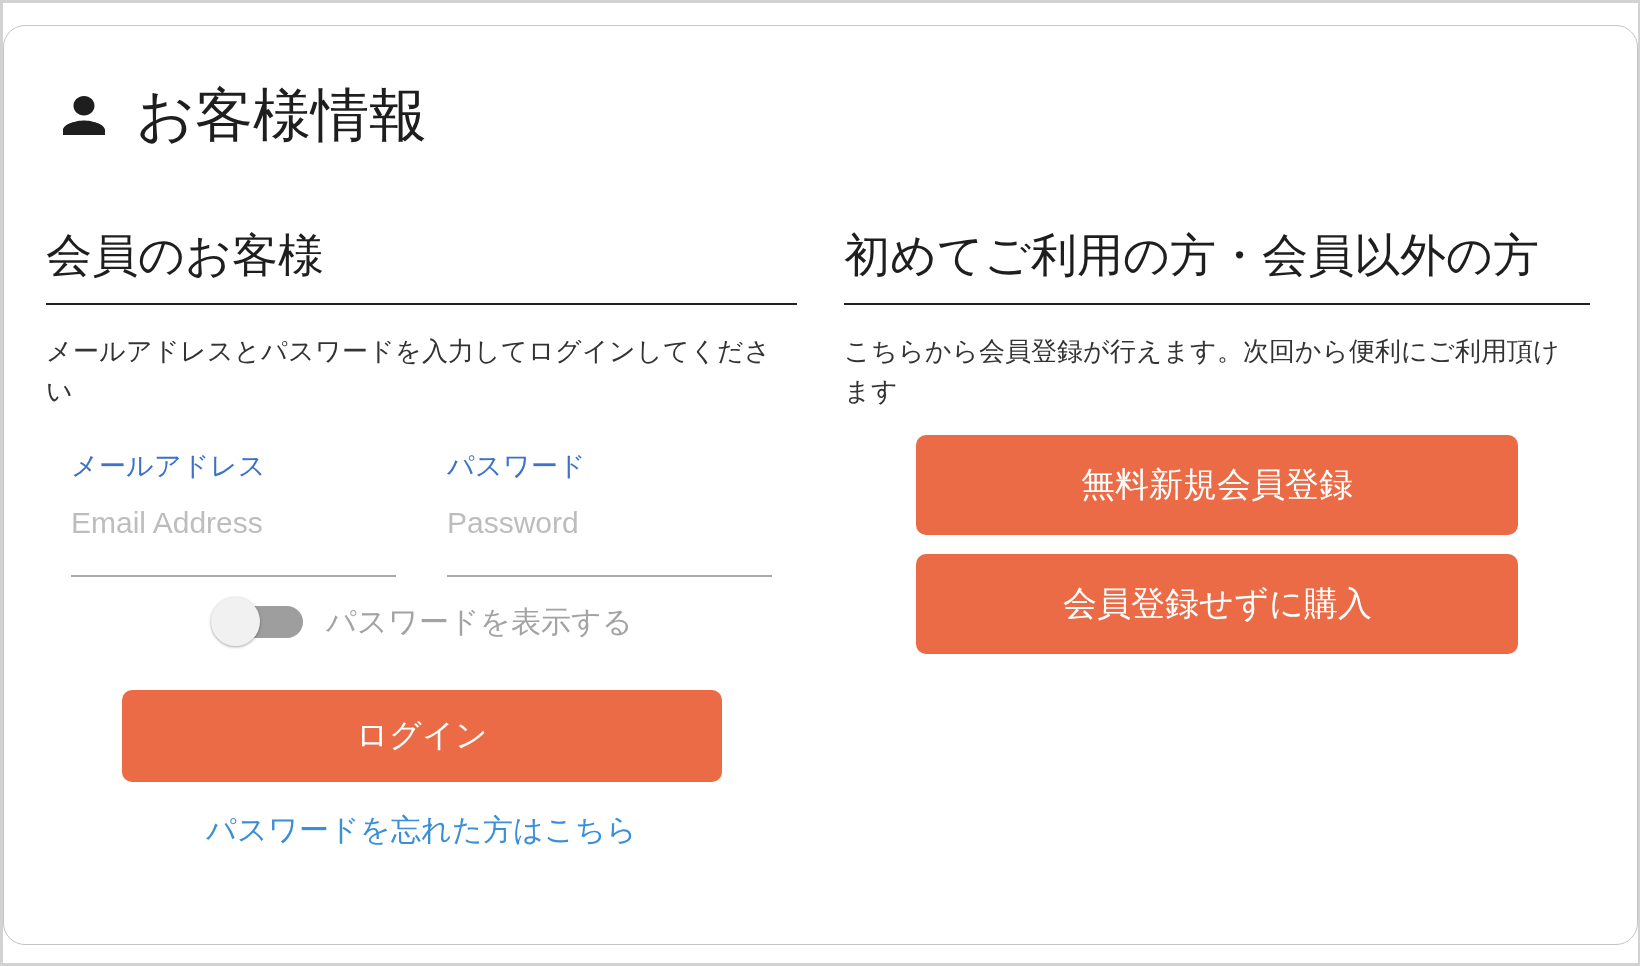  I want to click on field-label: メールアドレス, so click(168, 466).